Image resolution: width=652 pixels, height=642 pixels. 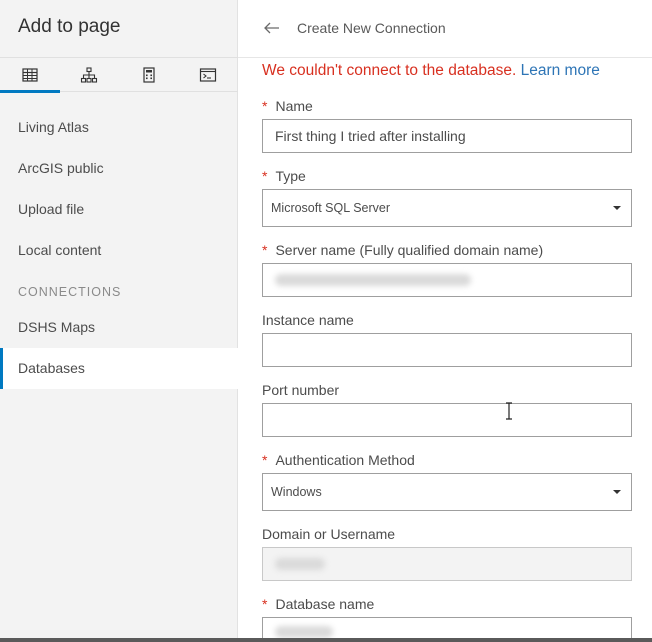 I want to click on terminal-icon, so click(x=208, y=75).